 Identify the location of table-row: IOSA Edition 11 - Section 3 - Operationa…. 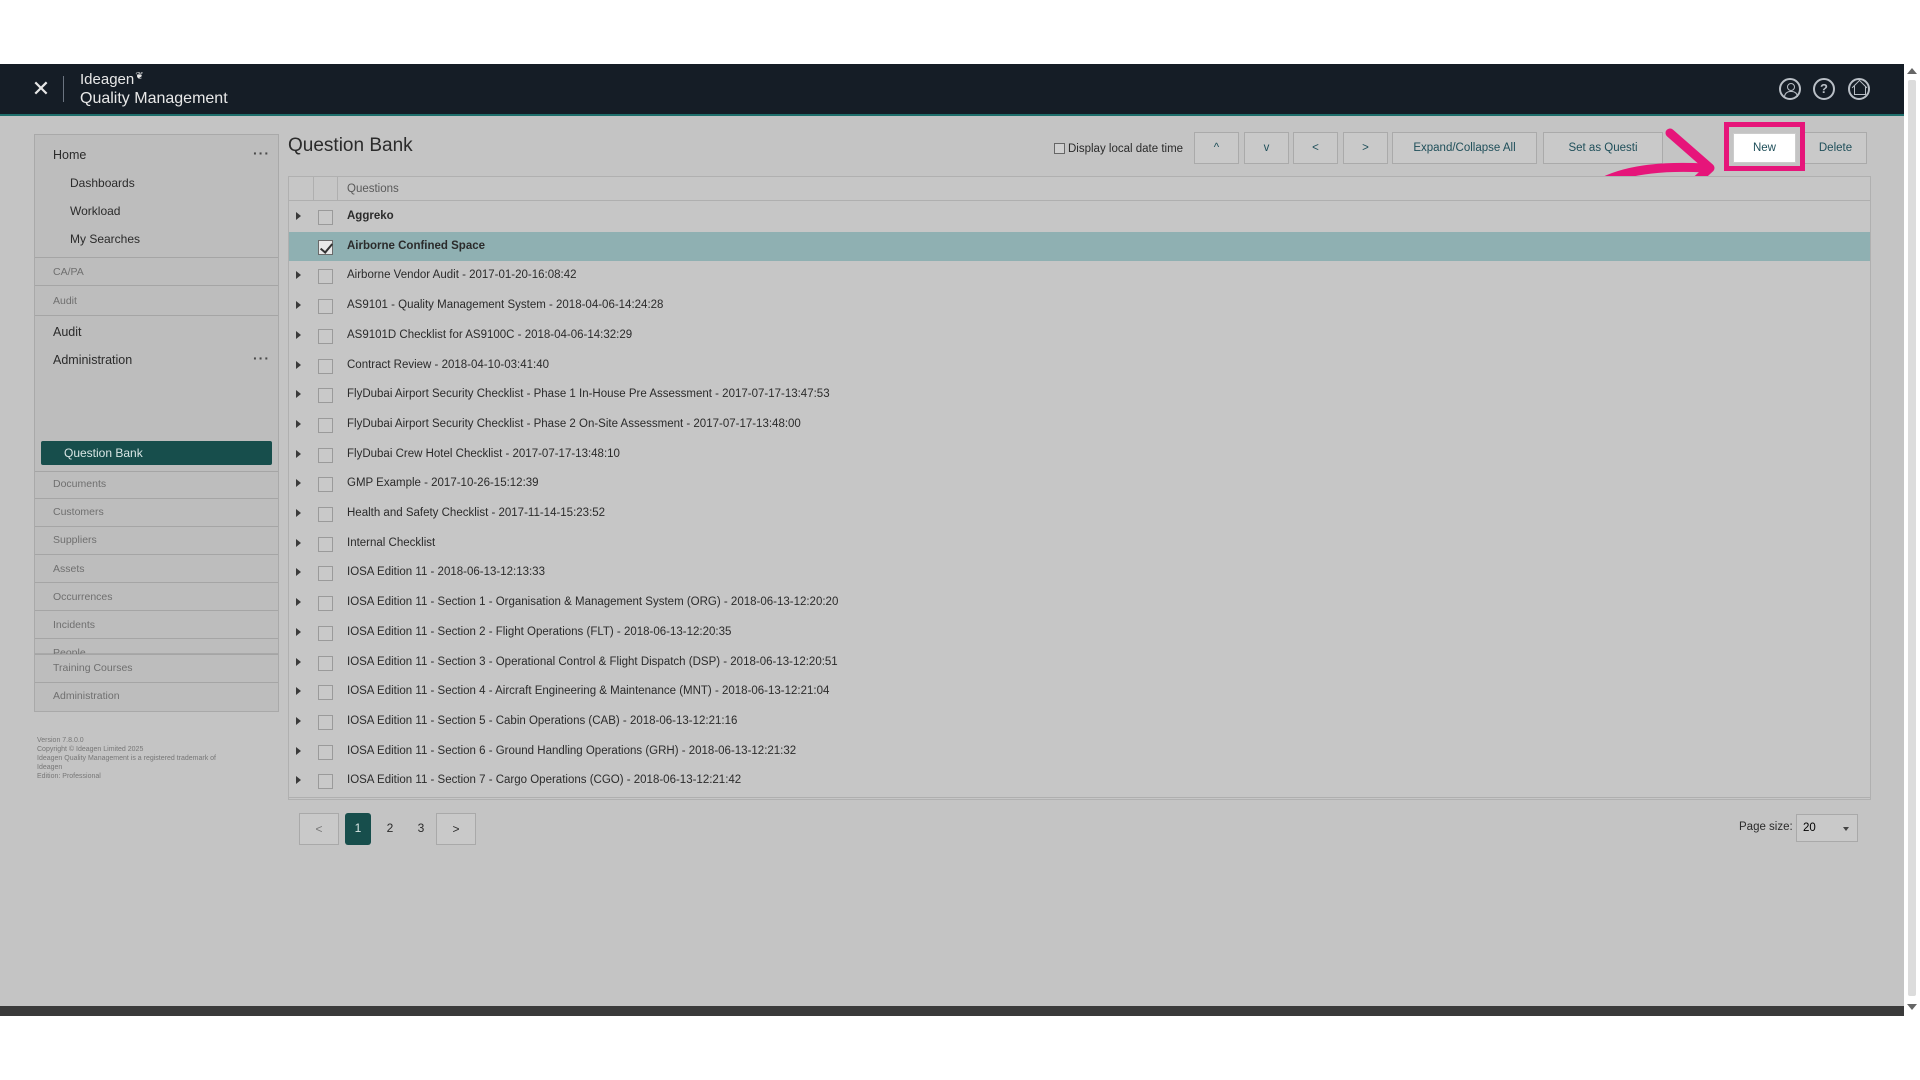
(1079, 662).